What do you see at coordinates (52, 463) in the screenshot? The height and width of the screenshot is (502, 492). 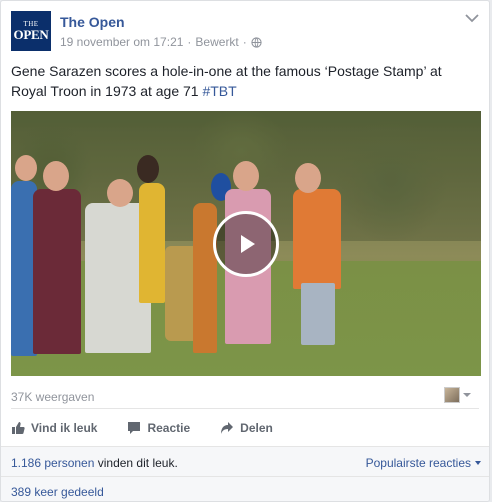 I see `likes-count-link: 1.186 personen` at bounding box center [52, 463].